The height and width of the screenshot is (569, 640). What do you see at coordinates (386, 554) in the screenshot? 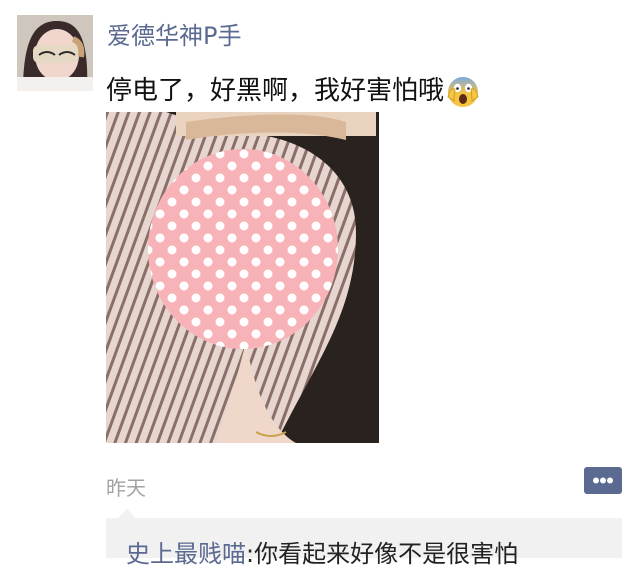
I see `comment-text: 你看起来好像不是很害怕` at bounding box center [386, 554].